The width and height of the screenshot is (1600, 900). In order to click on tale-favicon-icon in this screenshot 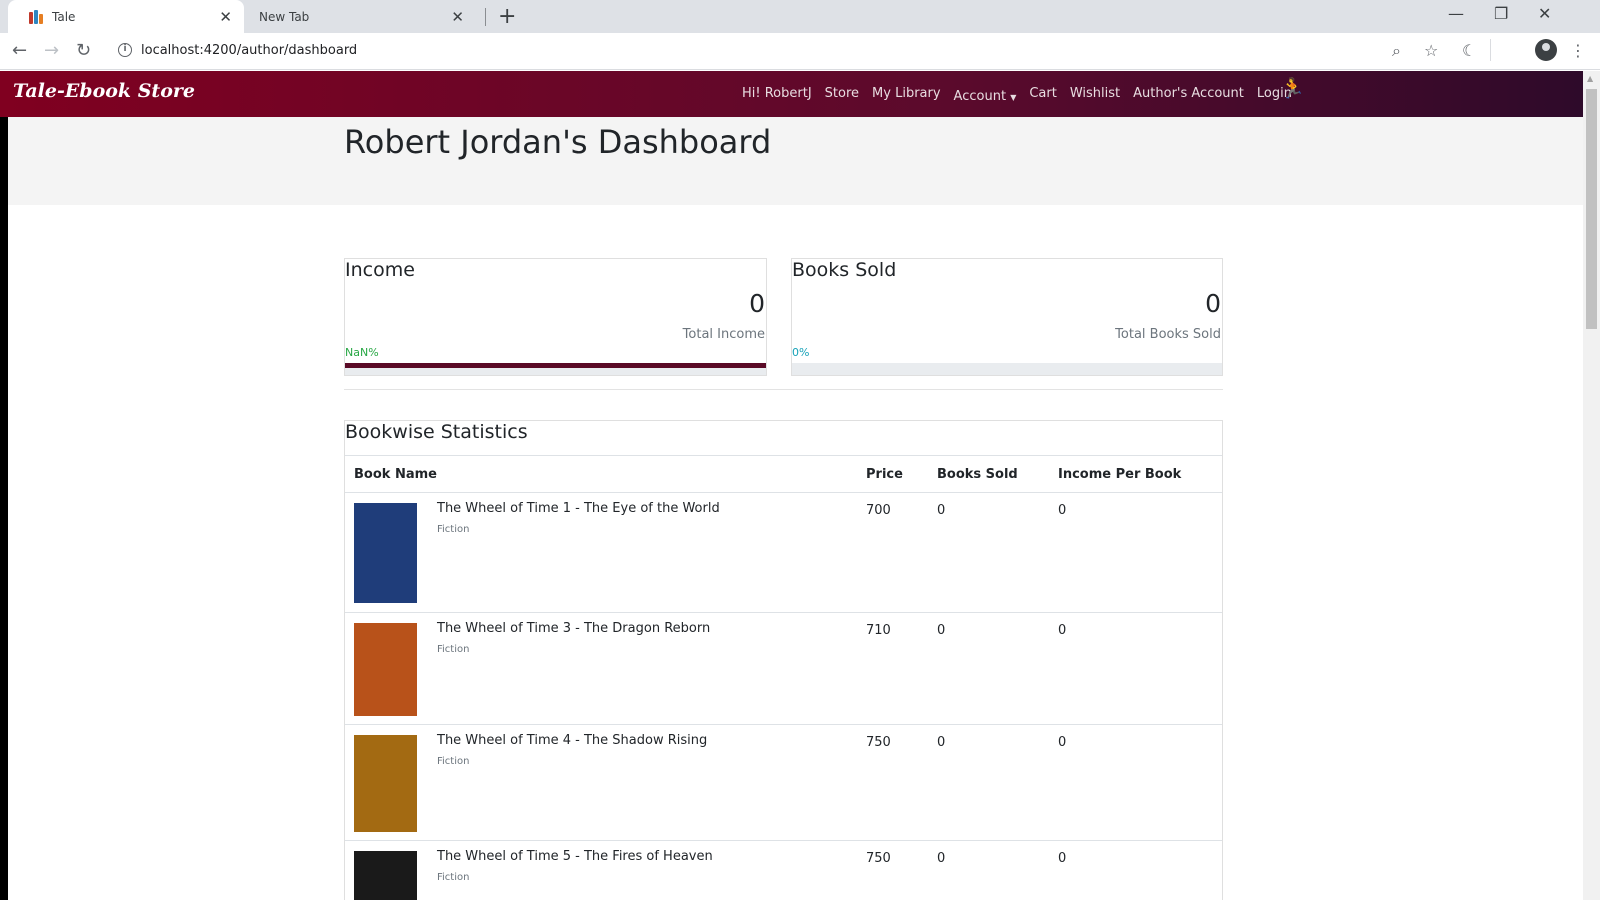, I will do `click(36, 17)`.